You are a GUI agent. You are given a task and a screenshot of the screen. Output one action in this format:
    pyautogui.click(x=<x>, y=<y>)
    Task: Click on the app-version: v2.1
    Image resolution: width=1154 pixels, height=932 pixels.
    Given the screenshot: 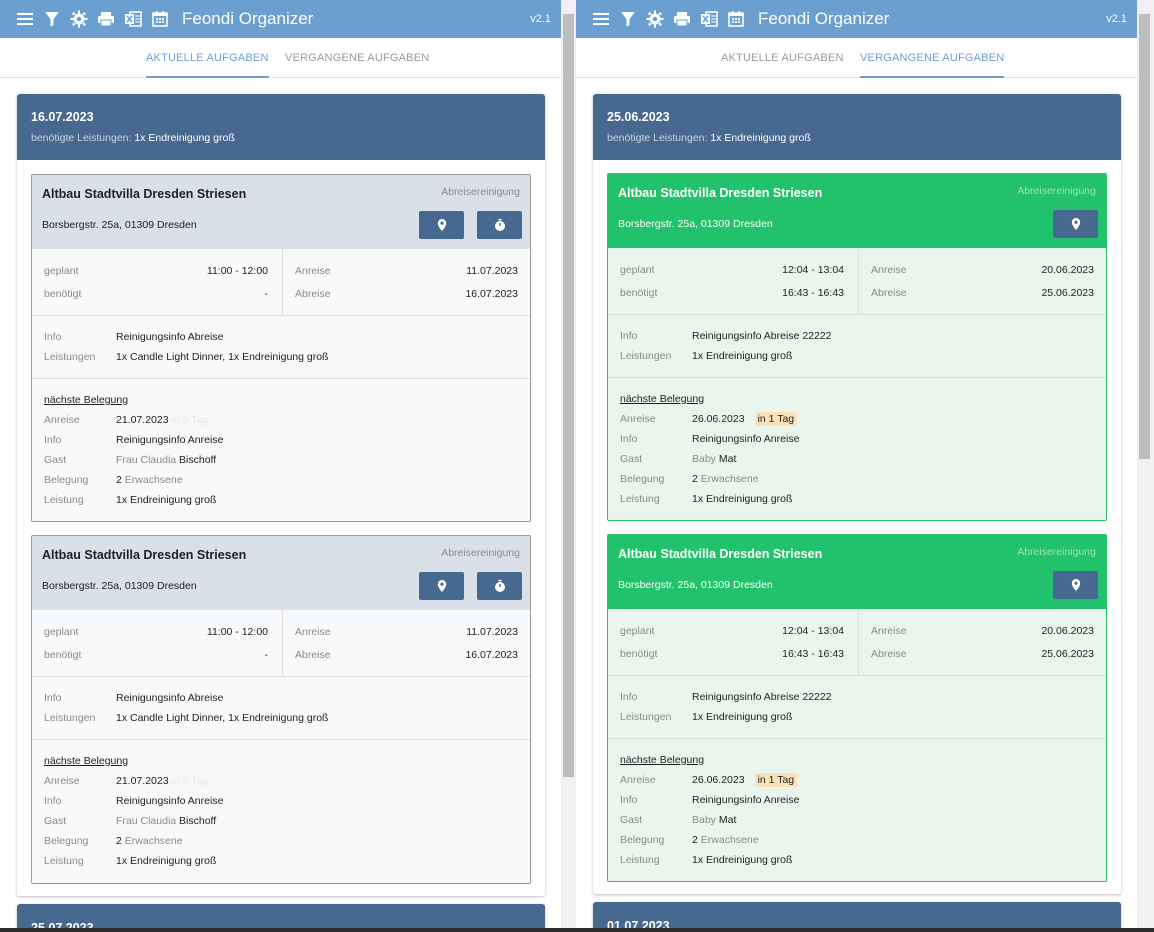 What is the action you would take?
    pyautogui.click(x=540, y=19)
    